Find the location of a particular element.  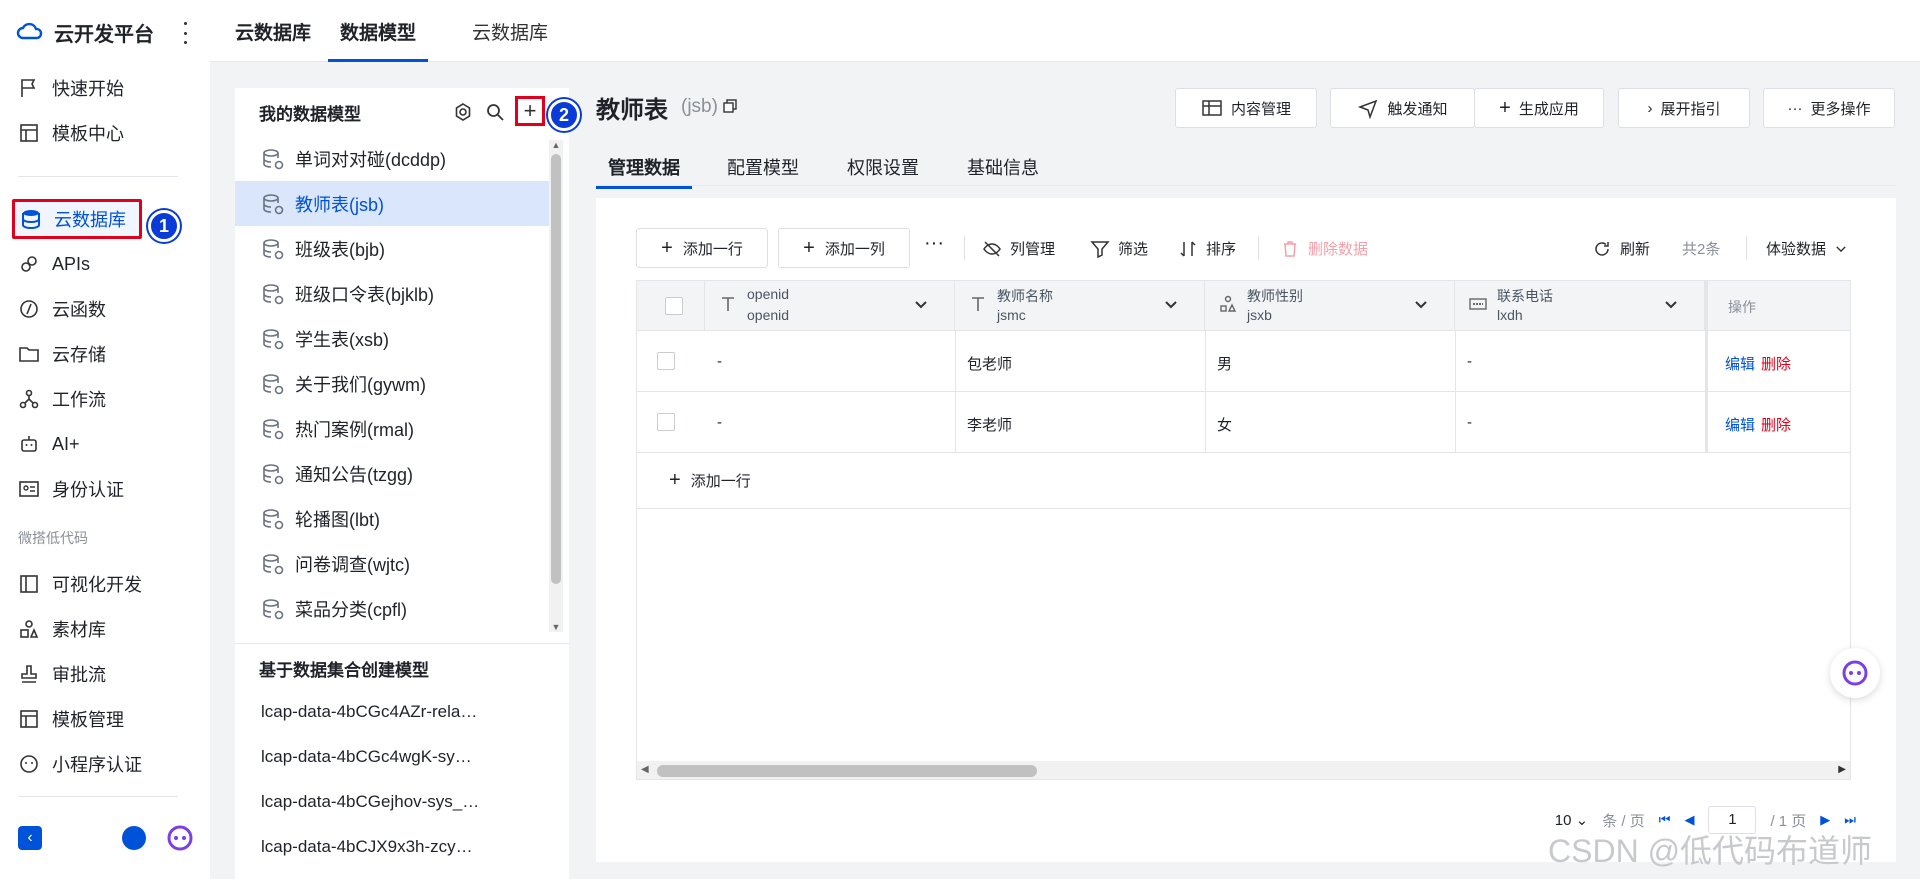

sidebar-item-template-manage: 模板管理 is located at coordinates (99, 719).